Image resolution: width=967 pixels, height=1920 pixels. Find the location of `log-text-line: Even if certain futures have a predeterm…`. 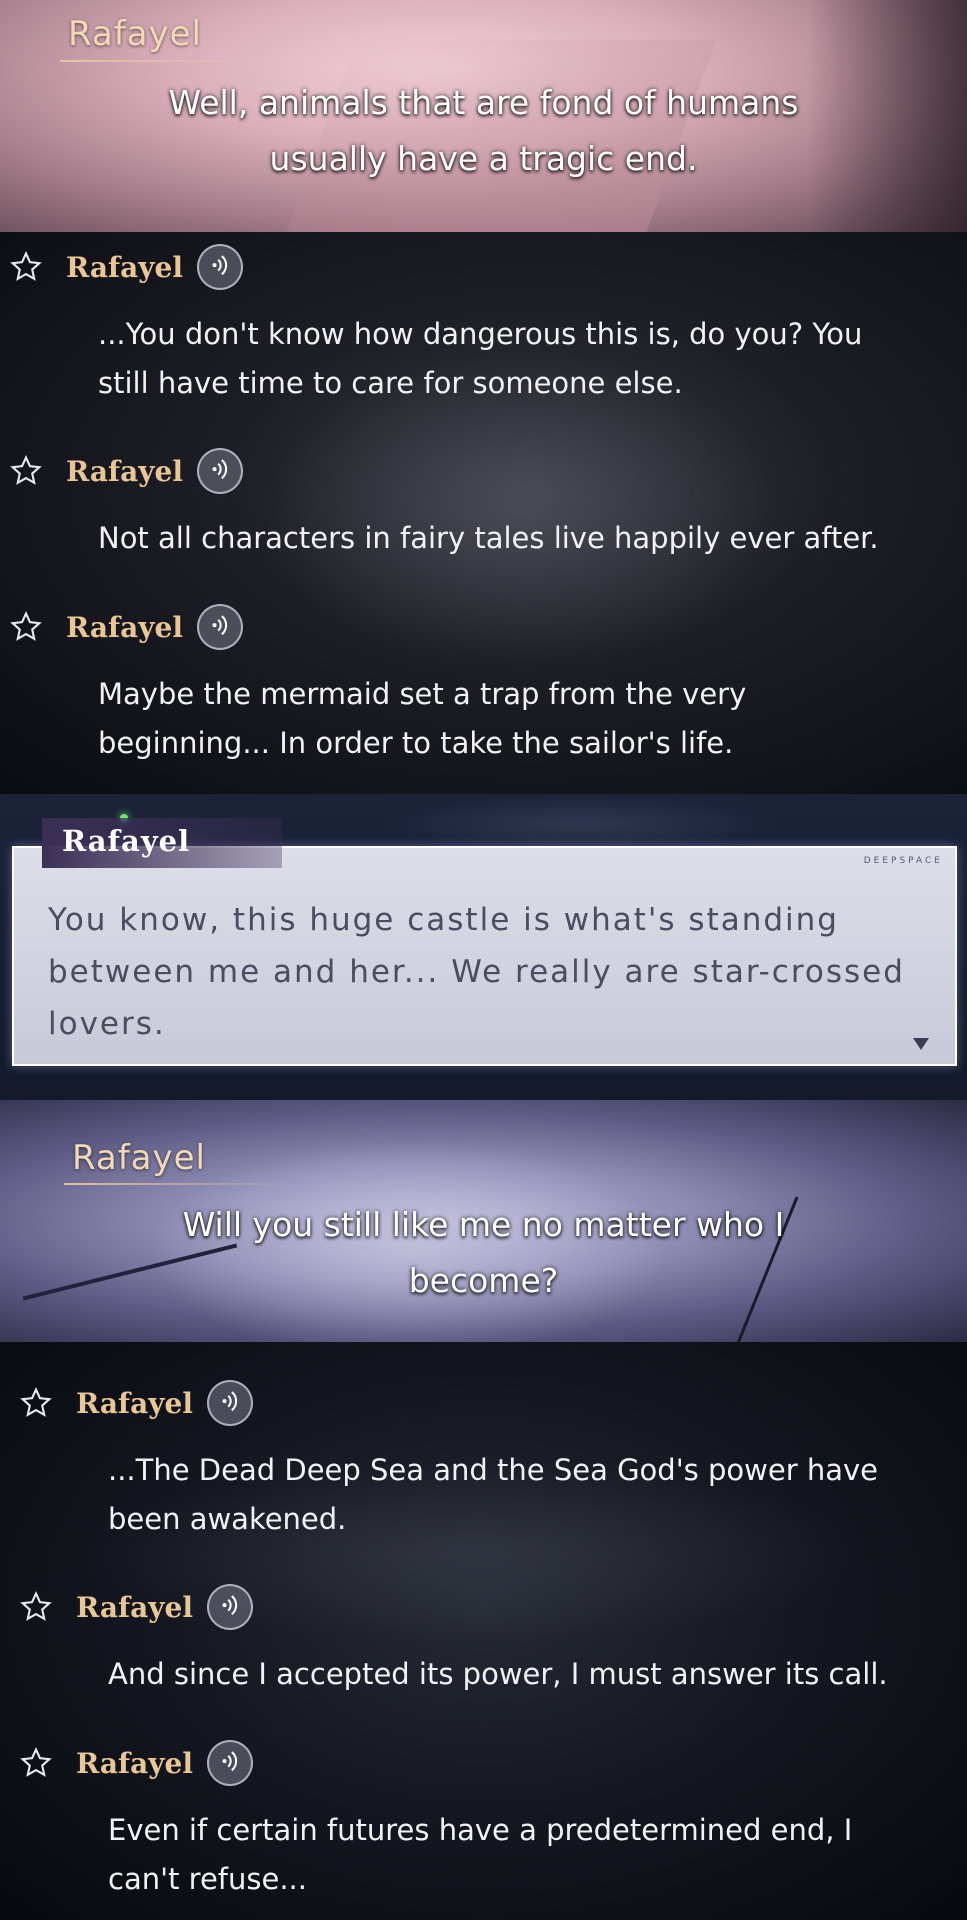

log-text-line: Even if certain futures have a predeterm… is located at coordinates (480, 1830).